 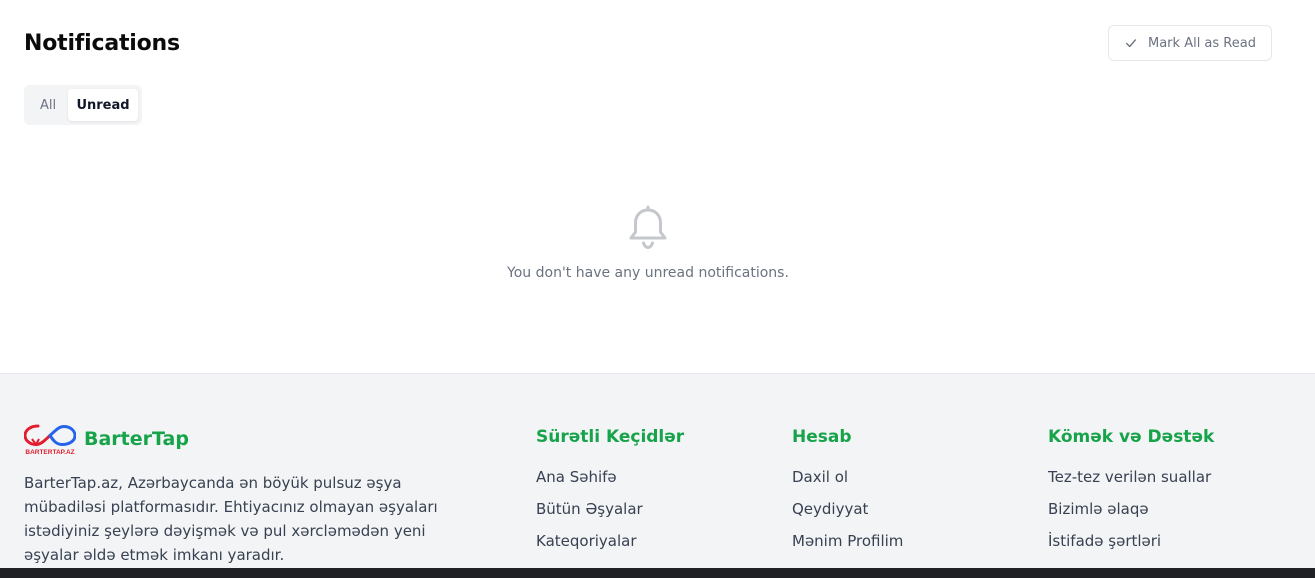 I want to click on brand-name: BarterTap, so click(x=136, y=439).